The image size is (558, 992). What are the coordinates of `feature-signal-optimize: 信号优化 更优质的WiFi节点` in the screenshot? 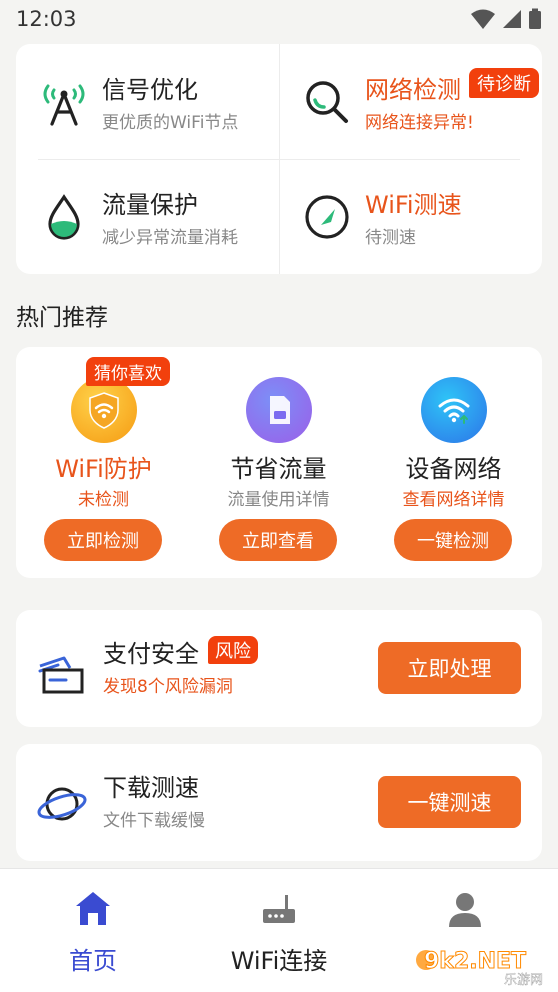 It's located at (147, 101).